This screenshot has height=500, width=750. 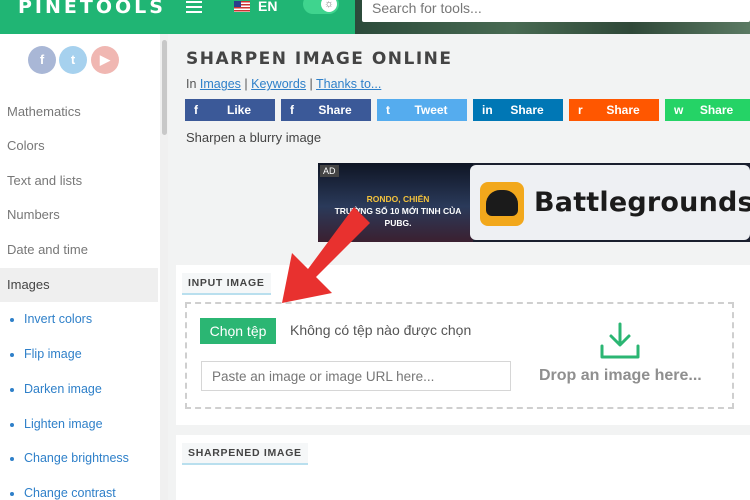 What do you see at coordinates (238, 331) in the screenshot?
I see `choose-file-button: Chọn tệp` at bounding box center [238, 331].